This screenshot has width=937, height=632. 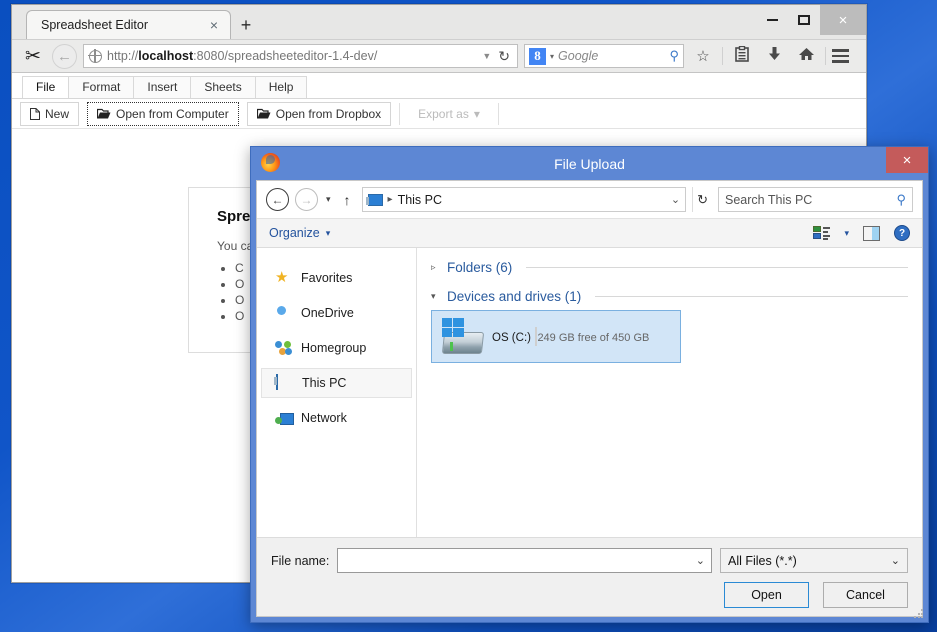 I want to click on drive-item-os-c: OS (C:) 249 GB free of 450 GB, so click(x=556, y=336).